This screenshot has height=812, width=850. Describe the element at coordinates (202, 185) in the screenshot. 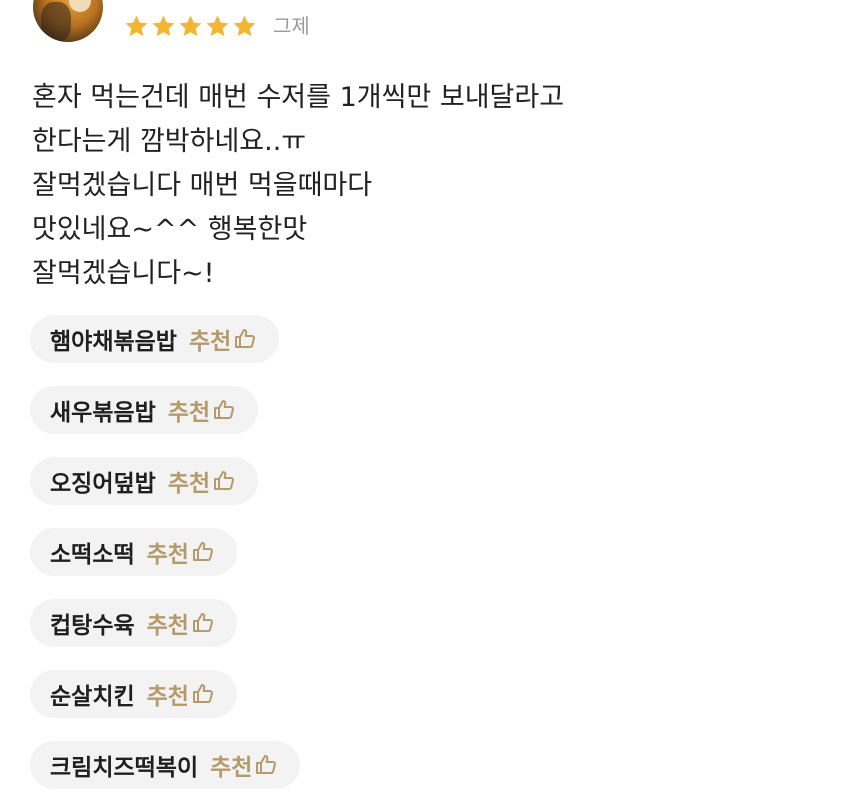

I see `review-line: 잘먹겠습니다 매번 먹을때마다` at that location.